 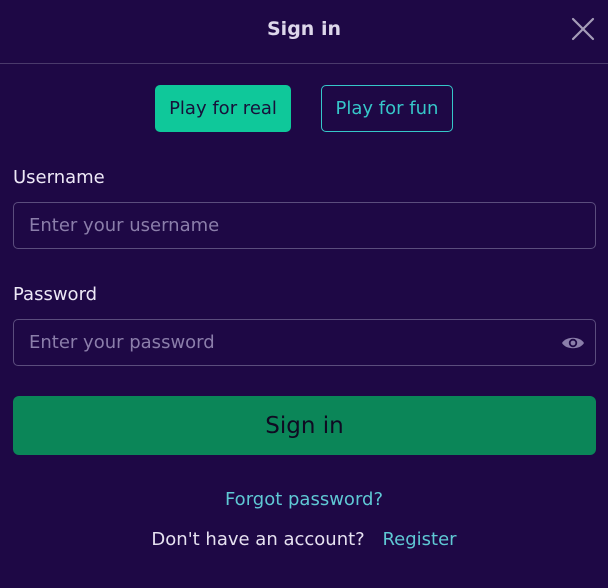 I want to click on password-field-wrapper, so click(x=304, y=342).